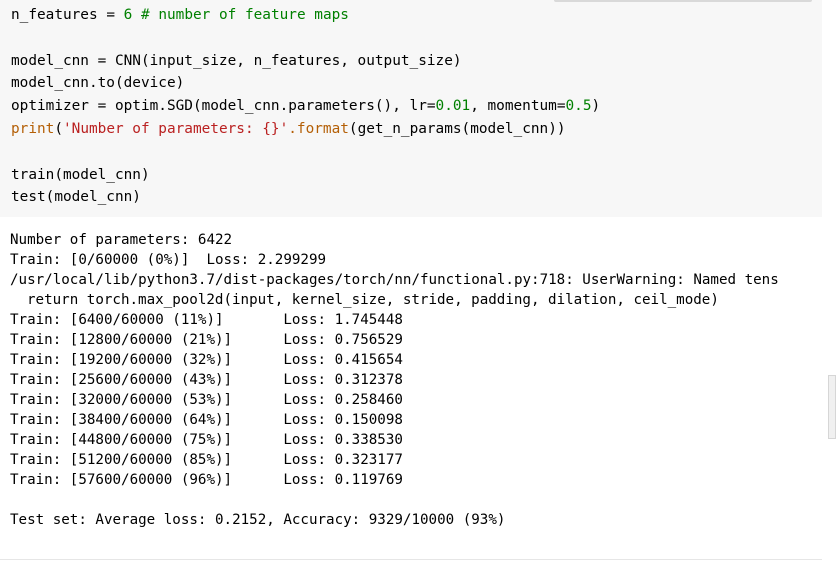  I want to click on output-line: Train: [6400/60000 (11%)] Loss: 1.745448, so click(206, 320).